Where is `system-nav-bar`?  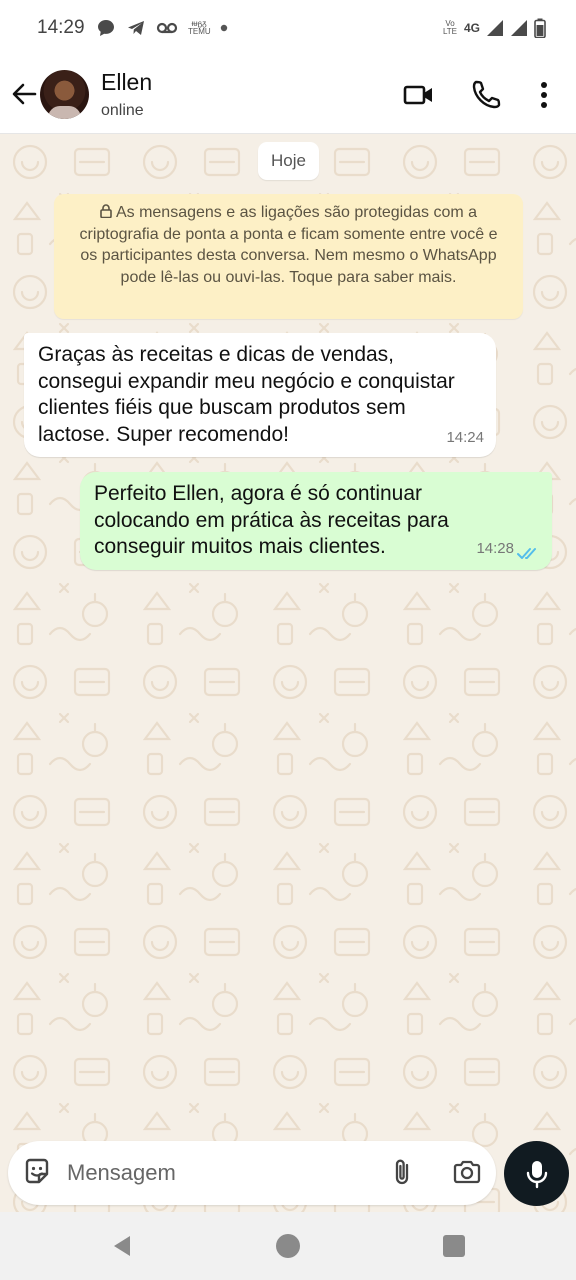
system-nav-bar is located at coordinates (288, 1246).